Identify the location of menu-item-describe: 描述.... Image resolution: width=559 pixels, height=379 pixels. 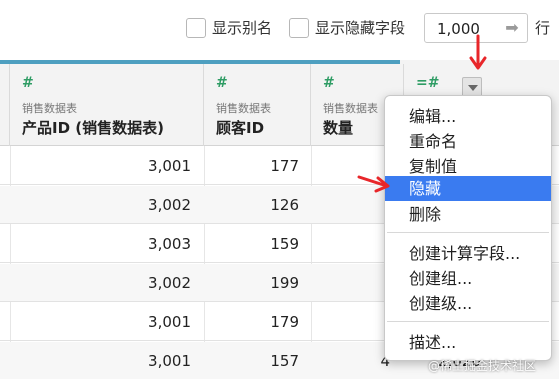
(468, 342).